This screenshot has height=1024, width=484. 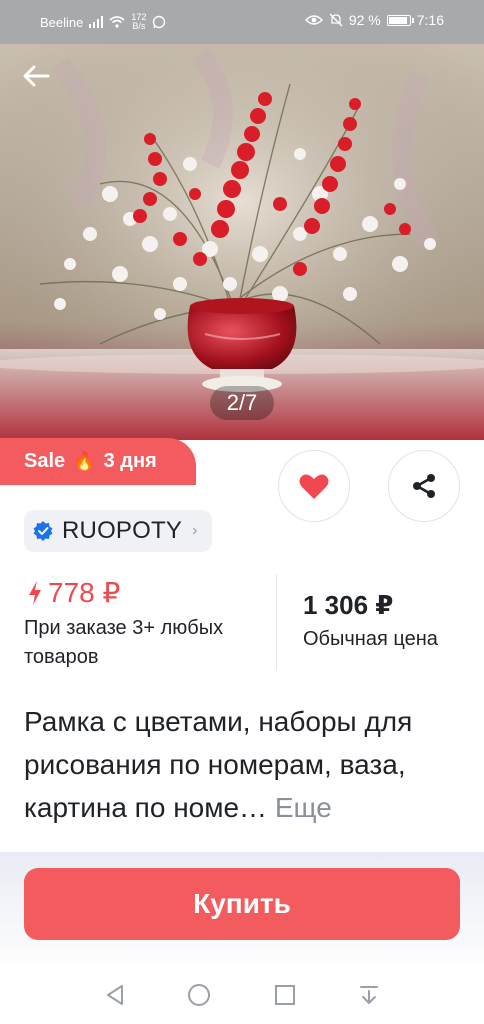 I want to click on back-arrow-icon, so click(x=36, y=76).